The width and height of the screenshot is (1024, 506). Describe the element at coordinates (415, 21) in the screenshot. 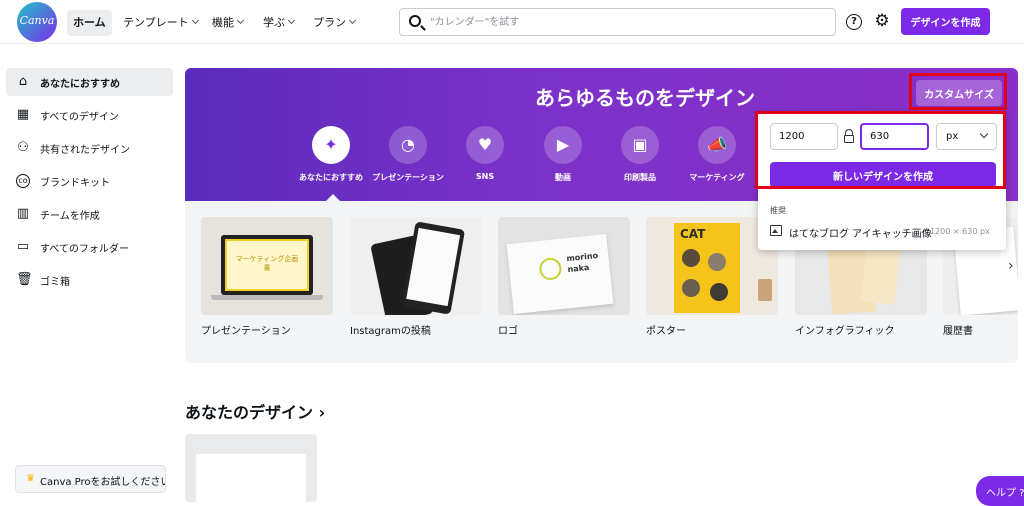

I see `search-icon` at that location.